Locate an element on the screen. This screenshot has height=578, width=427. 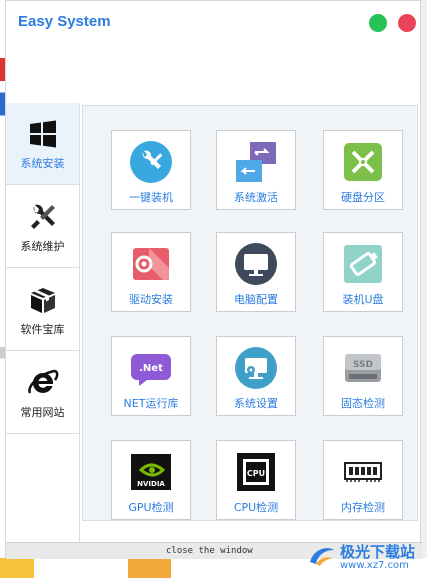
tool-one-click-install: 一键装机 is located at coordinates (151, 170).